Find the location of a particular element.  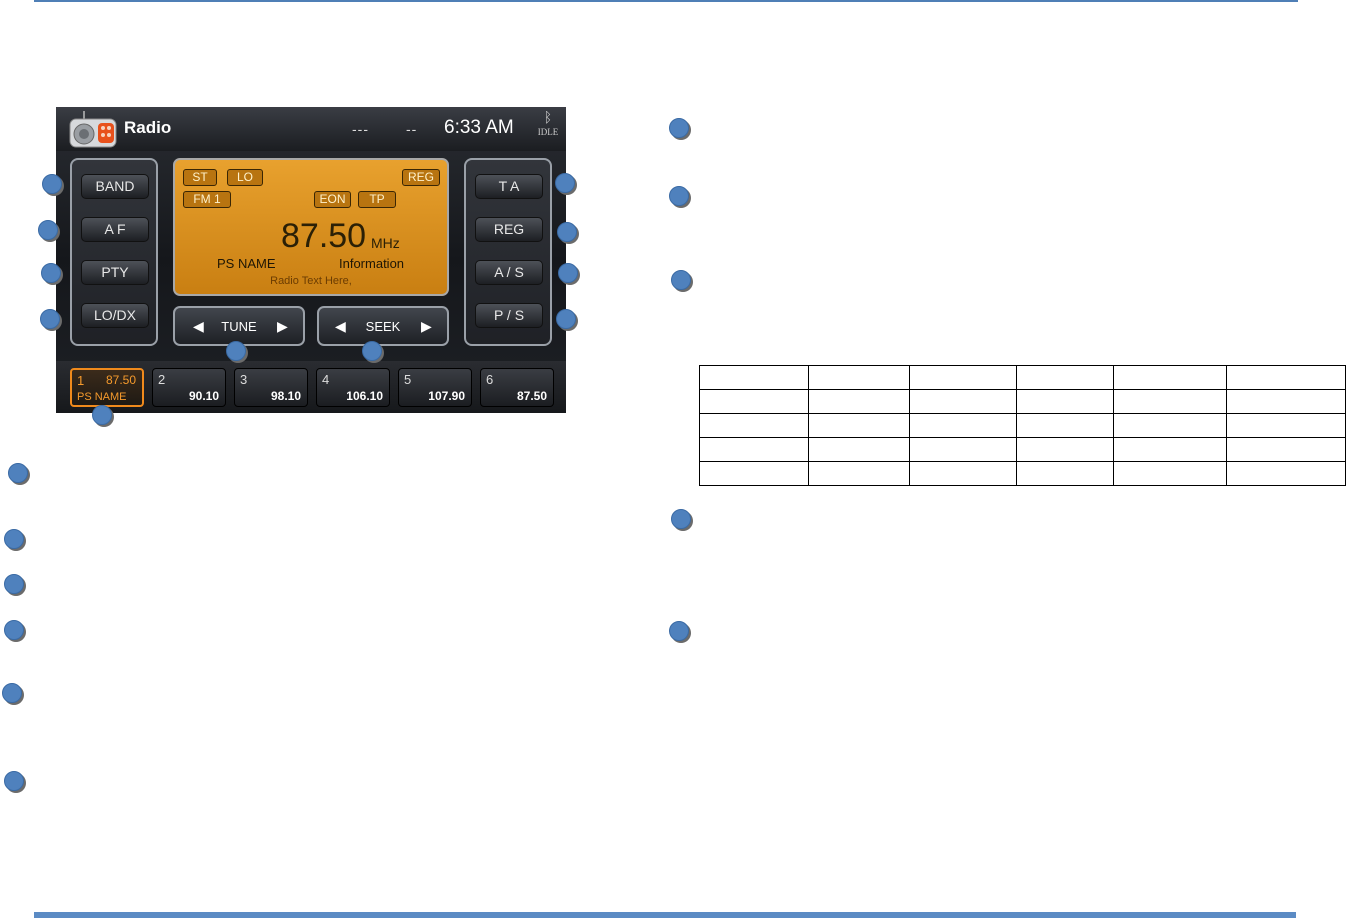

empty-table is located at coordinates (1022, 425).